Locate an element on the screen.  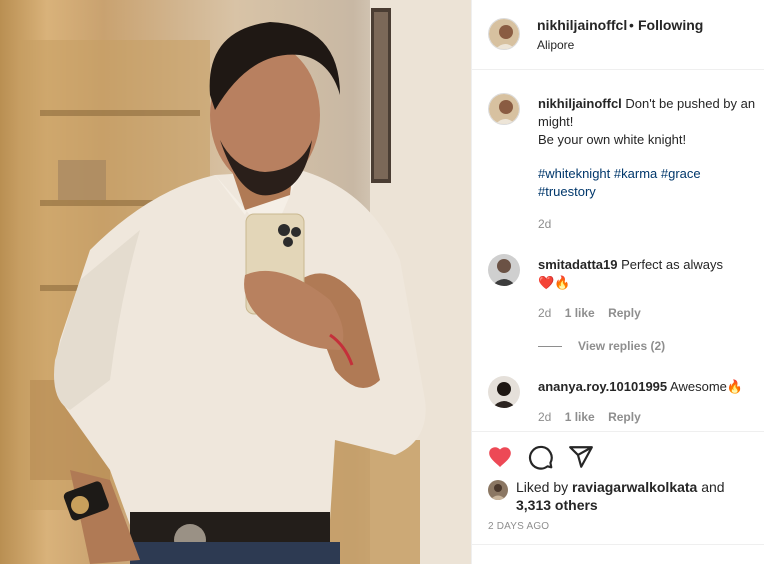
hashtag-link: #karma is located at coordinates (635, 173).